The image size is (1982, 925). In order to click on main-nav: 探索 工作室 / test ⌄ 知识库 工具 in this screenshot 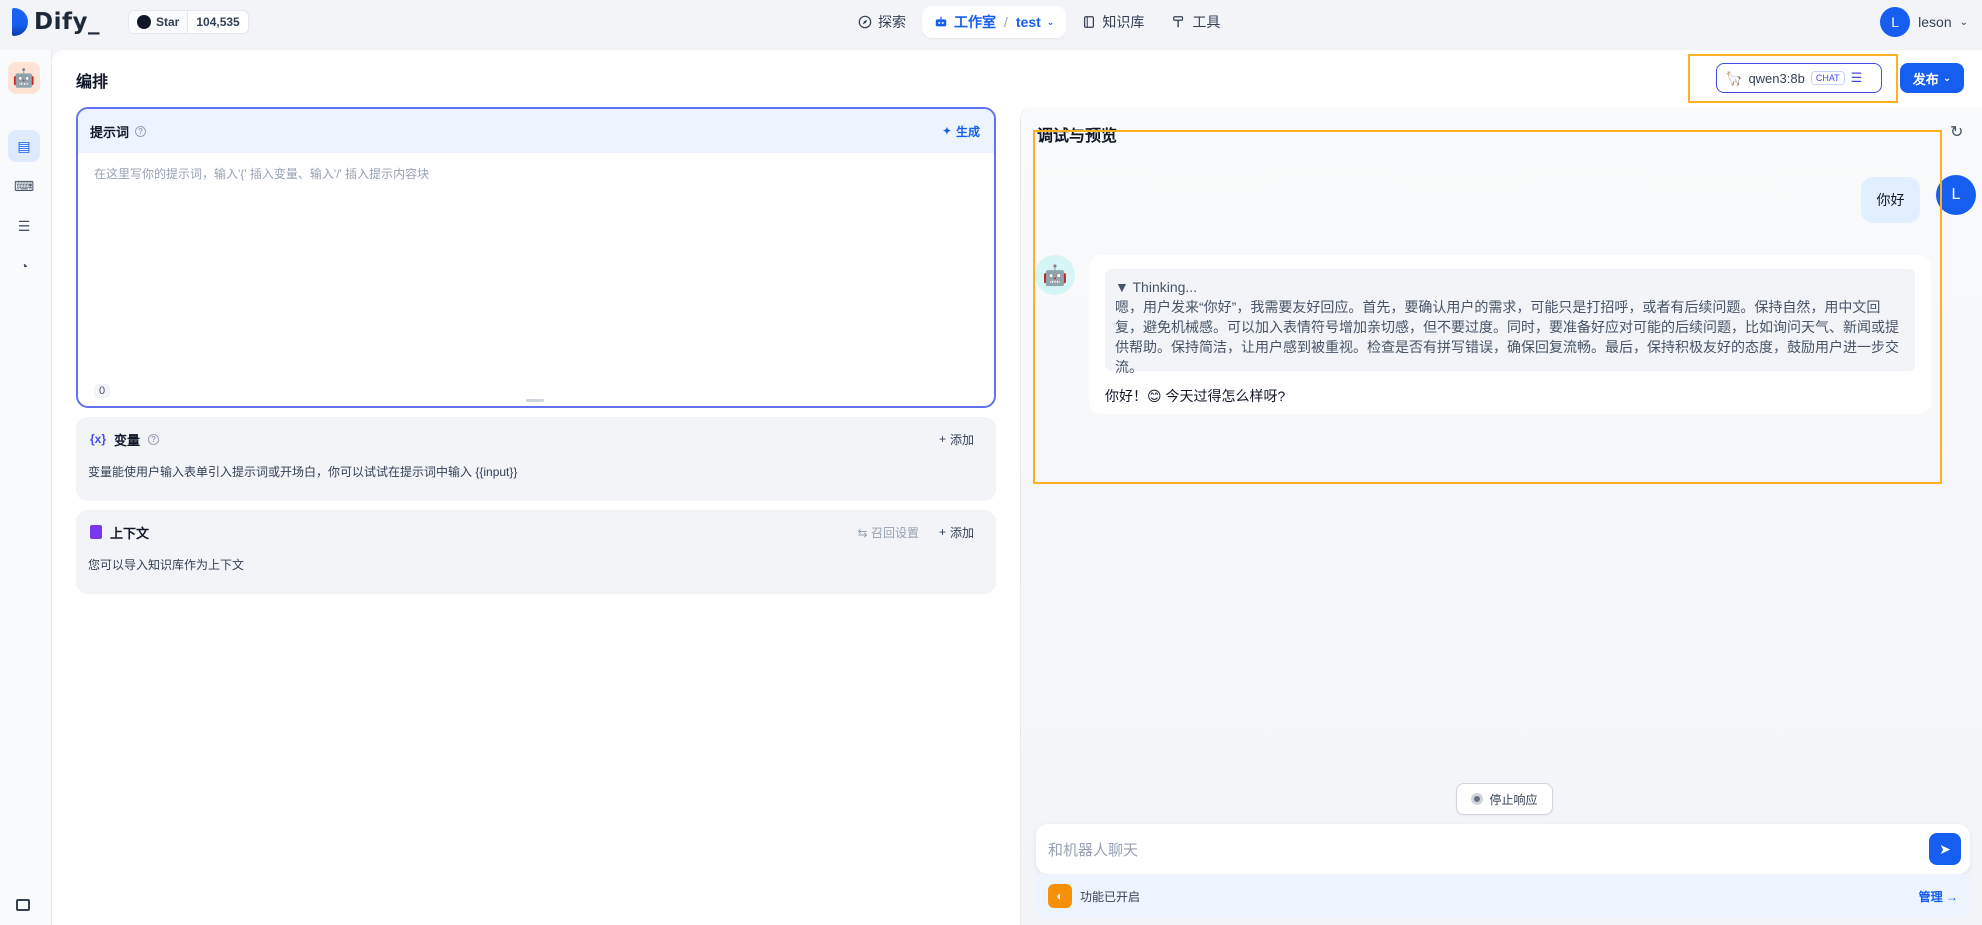, I will do `click(1039, 22)`.